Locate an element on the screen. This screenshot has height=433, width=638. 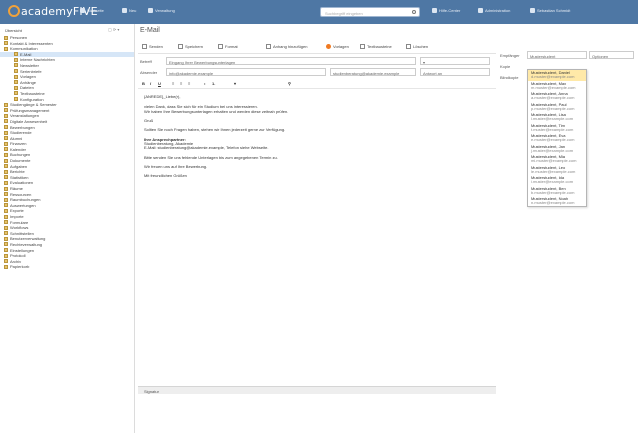
global-search-input: Suchbegriff eingeben is located at coordinates (370, 12).